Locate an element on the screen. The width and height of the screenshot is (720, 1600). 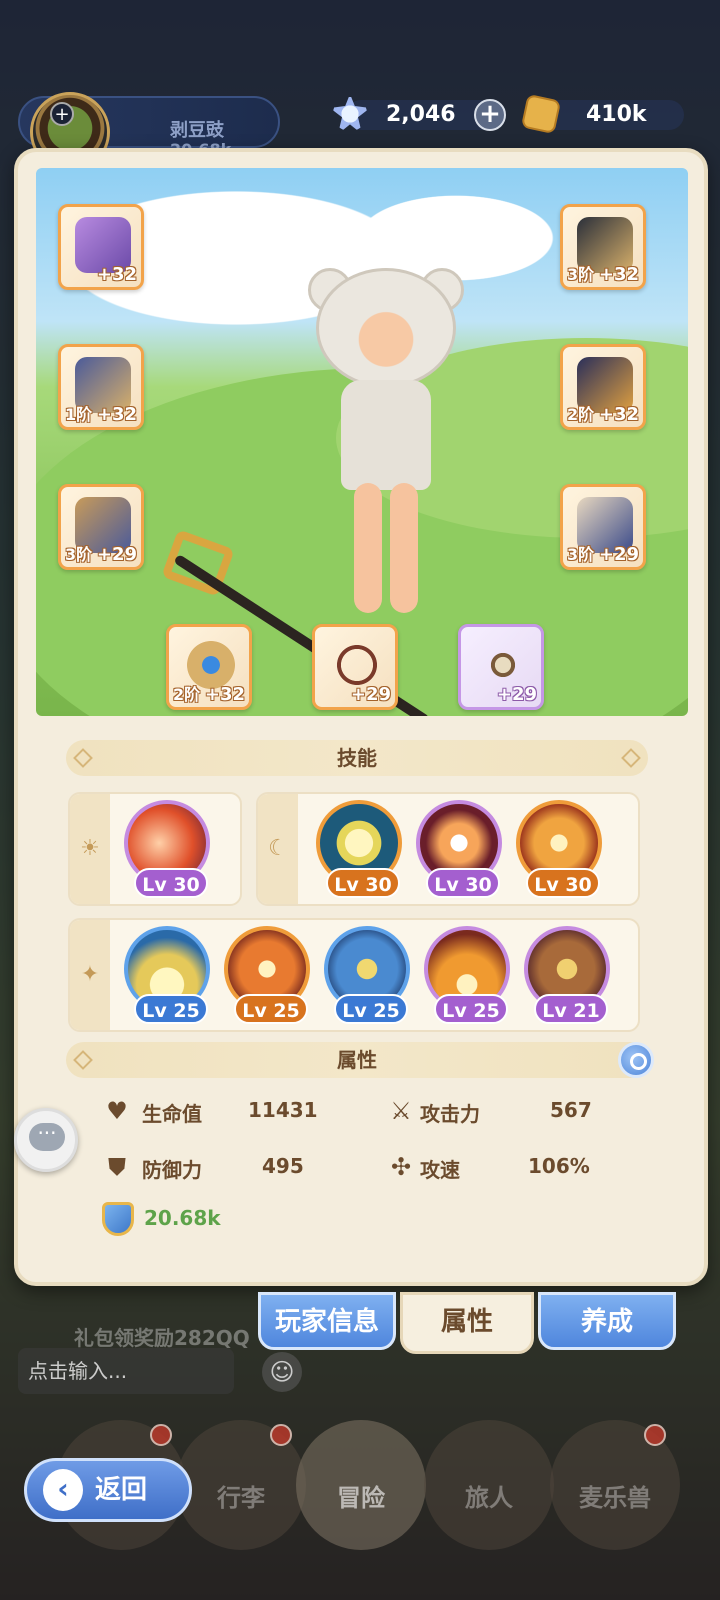
attack-speed-label: 攻速 is located at coordinates (440, 1170).